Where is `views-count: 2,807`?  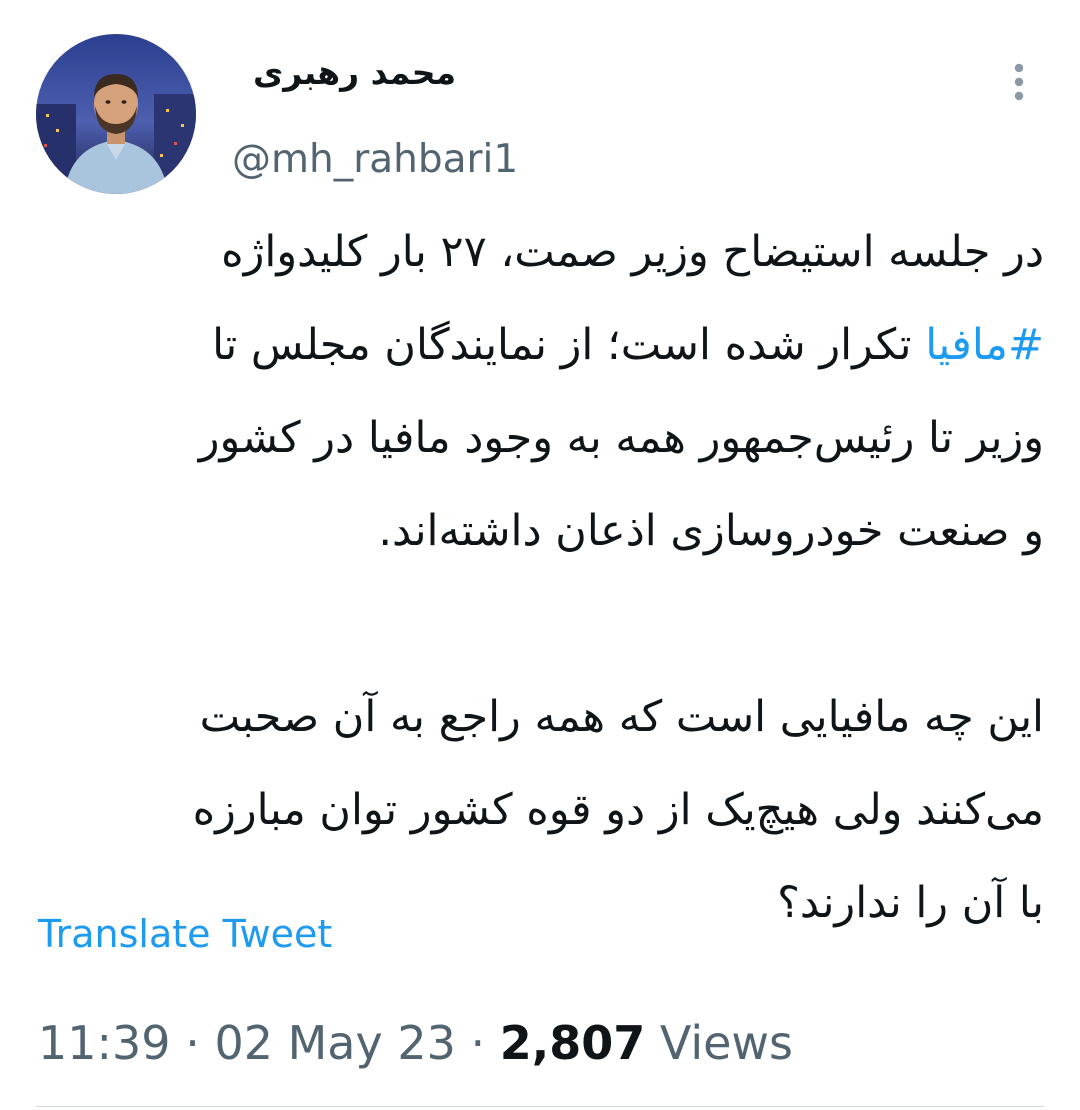
views-count: 2,807 is located at coordinates (572, 1043).